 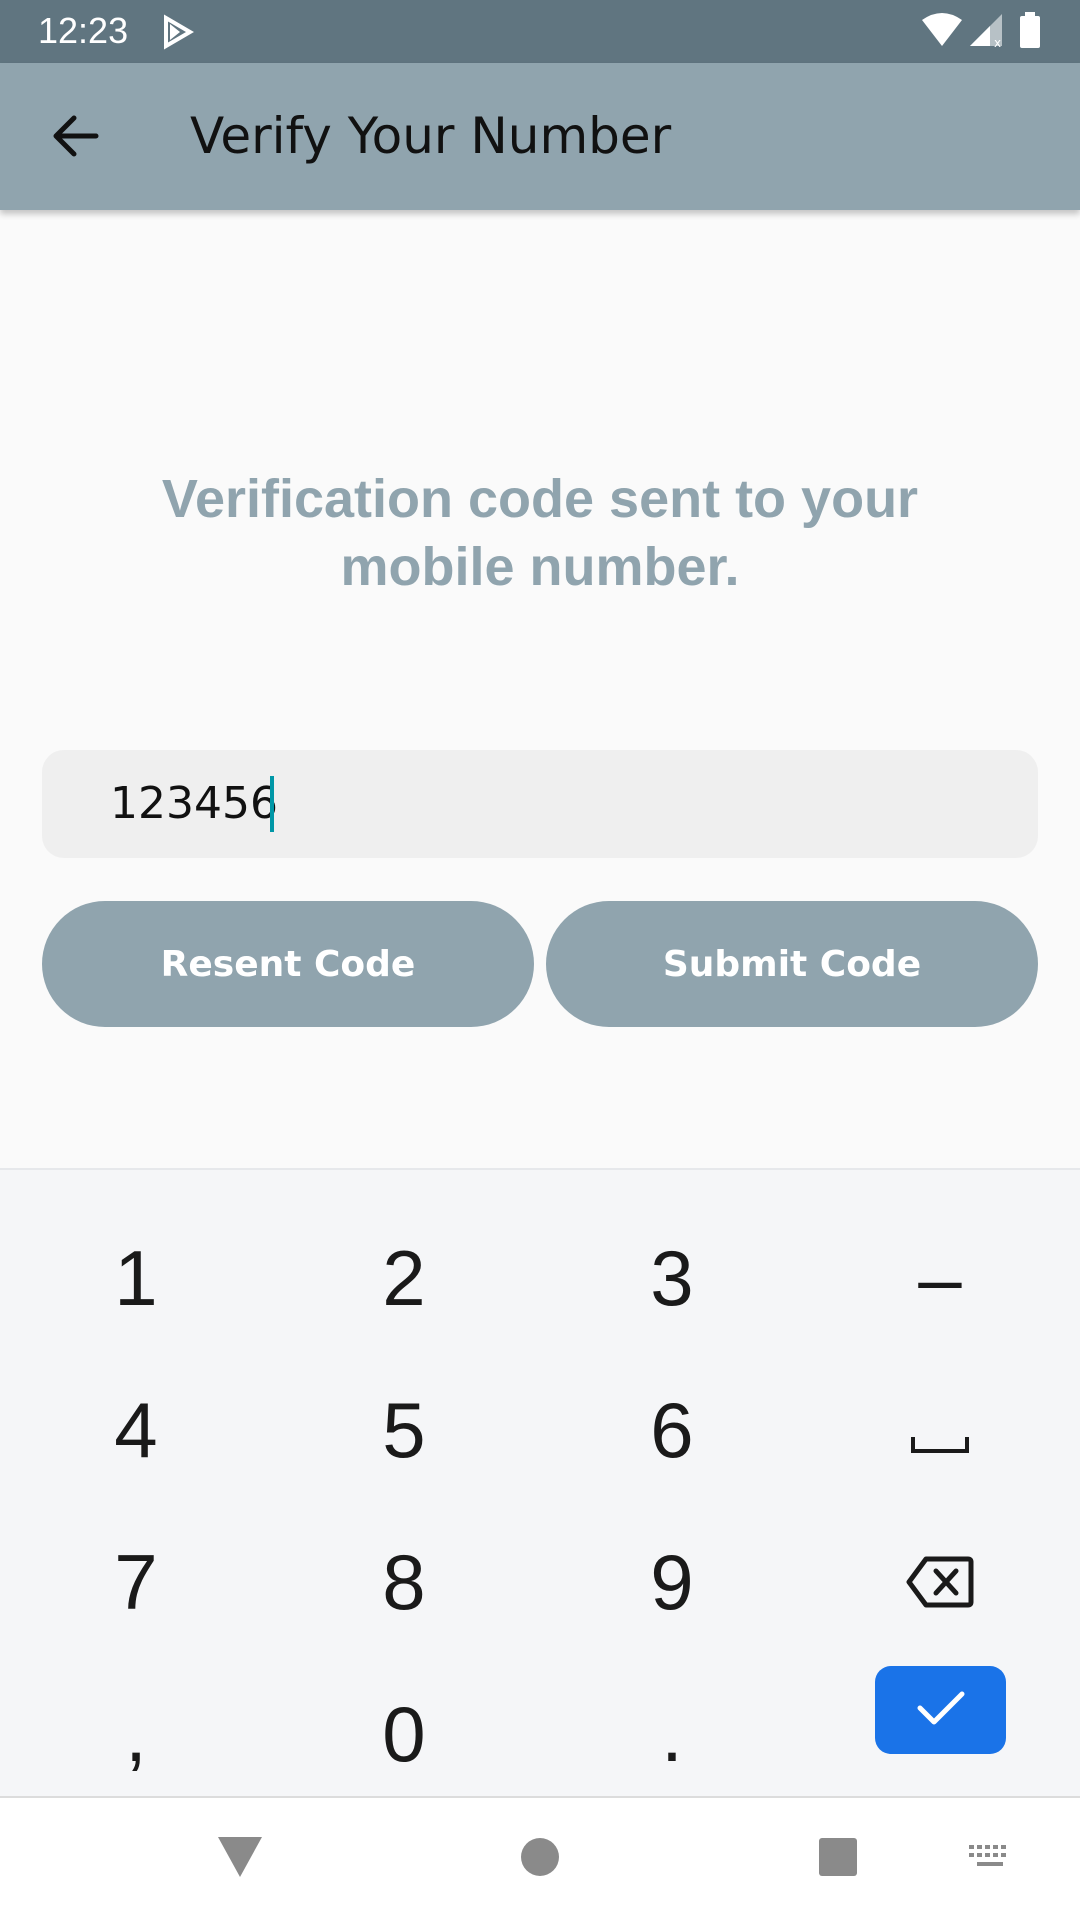 What do you see at coordinates (136, 1734) in the screenshot?
I see `key-comma: ,` at bounding box center [136, 1734].